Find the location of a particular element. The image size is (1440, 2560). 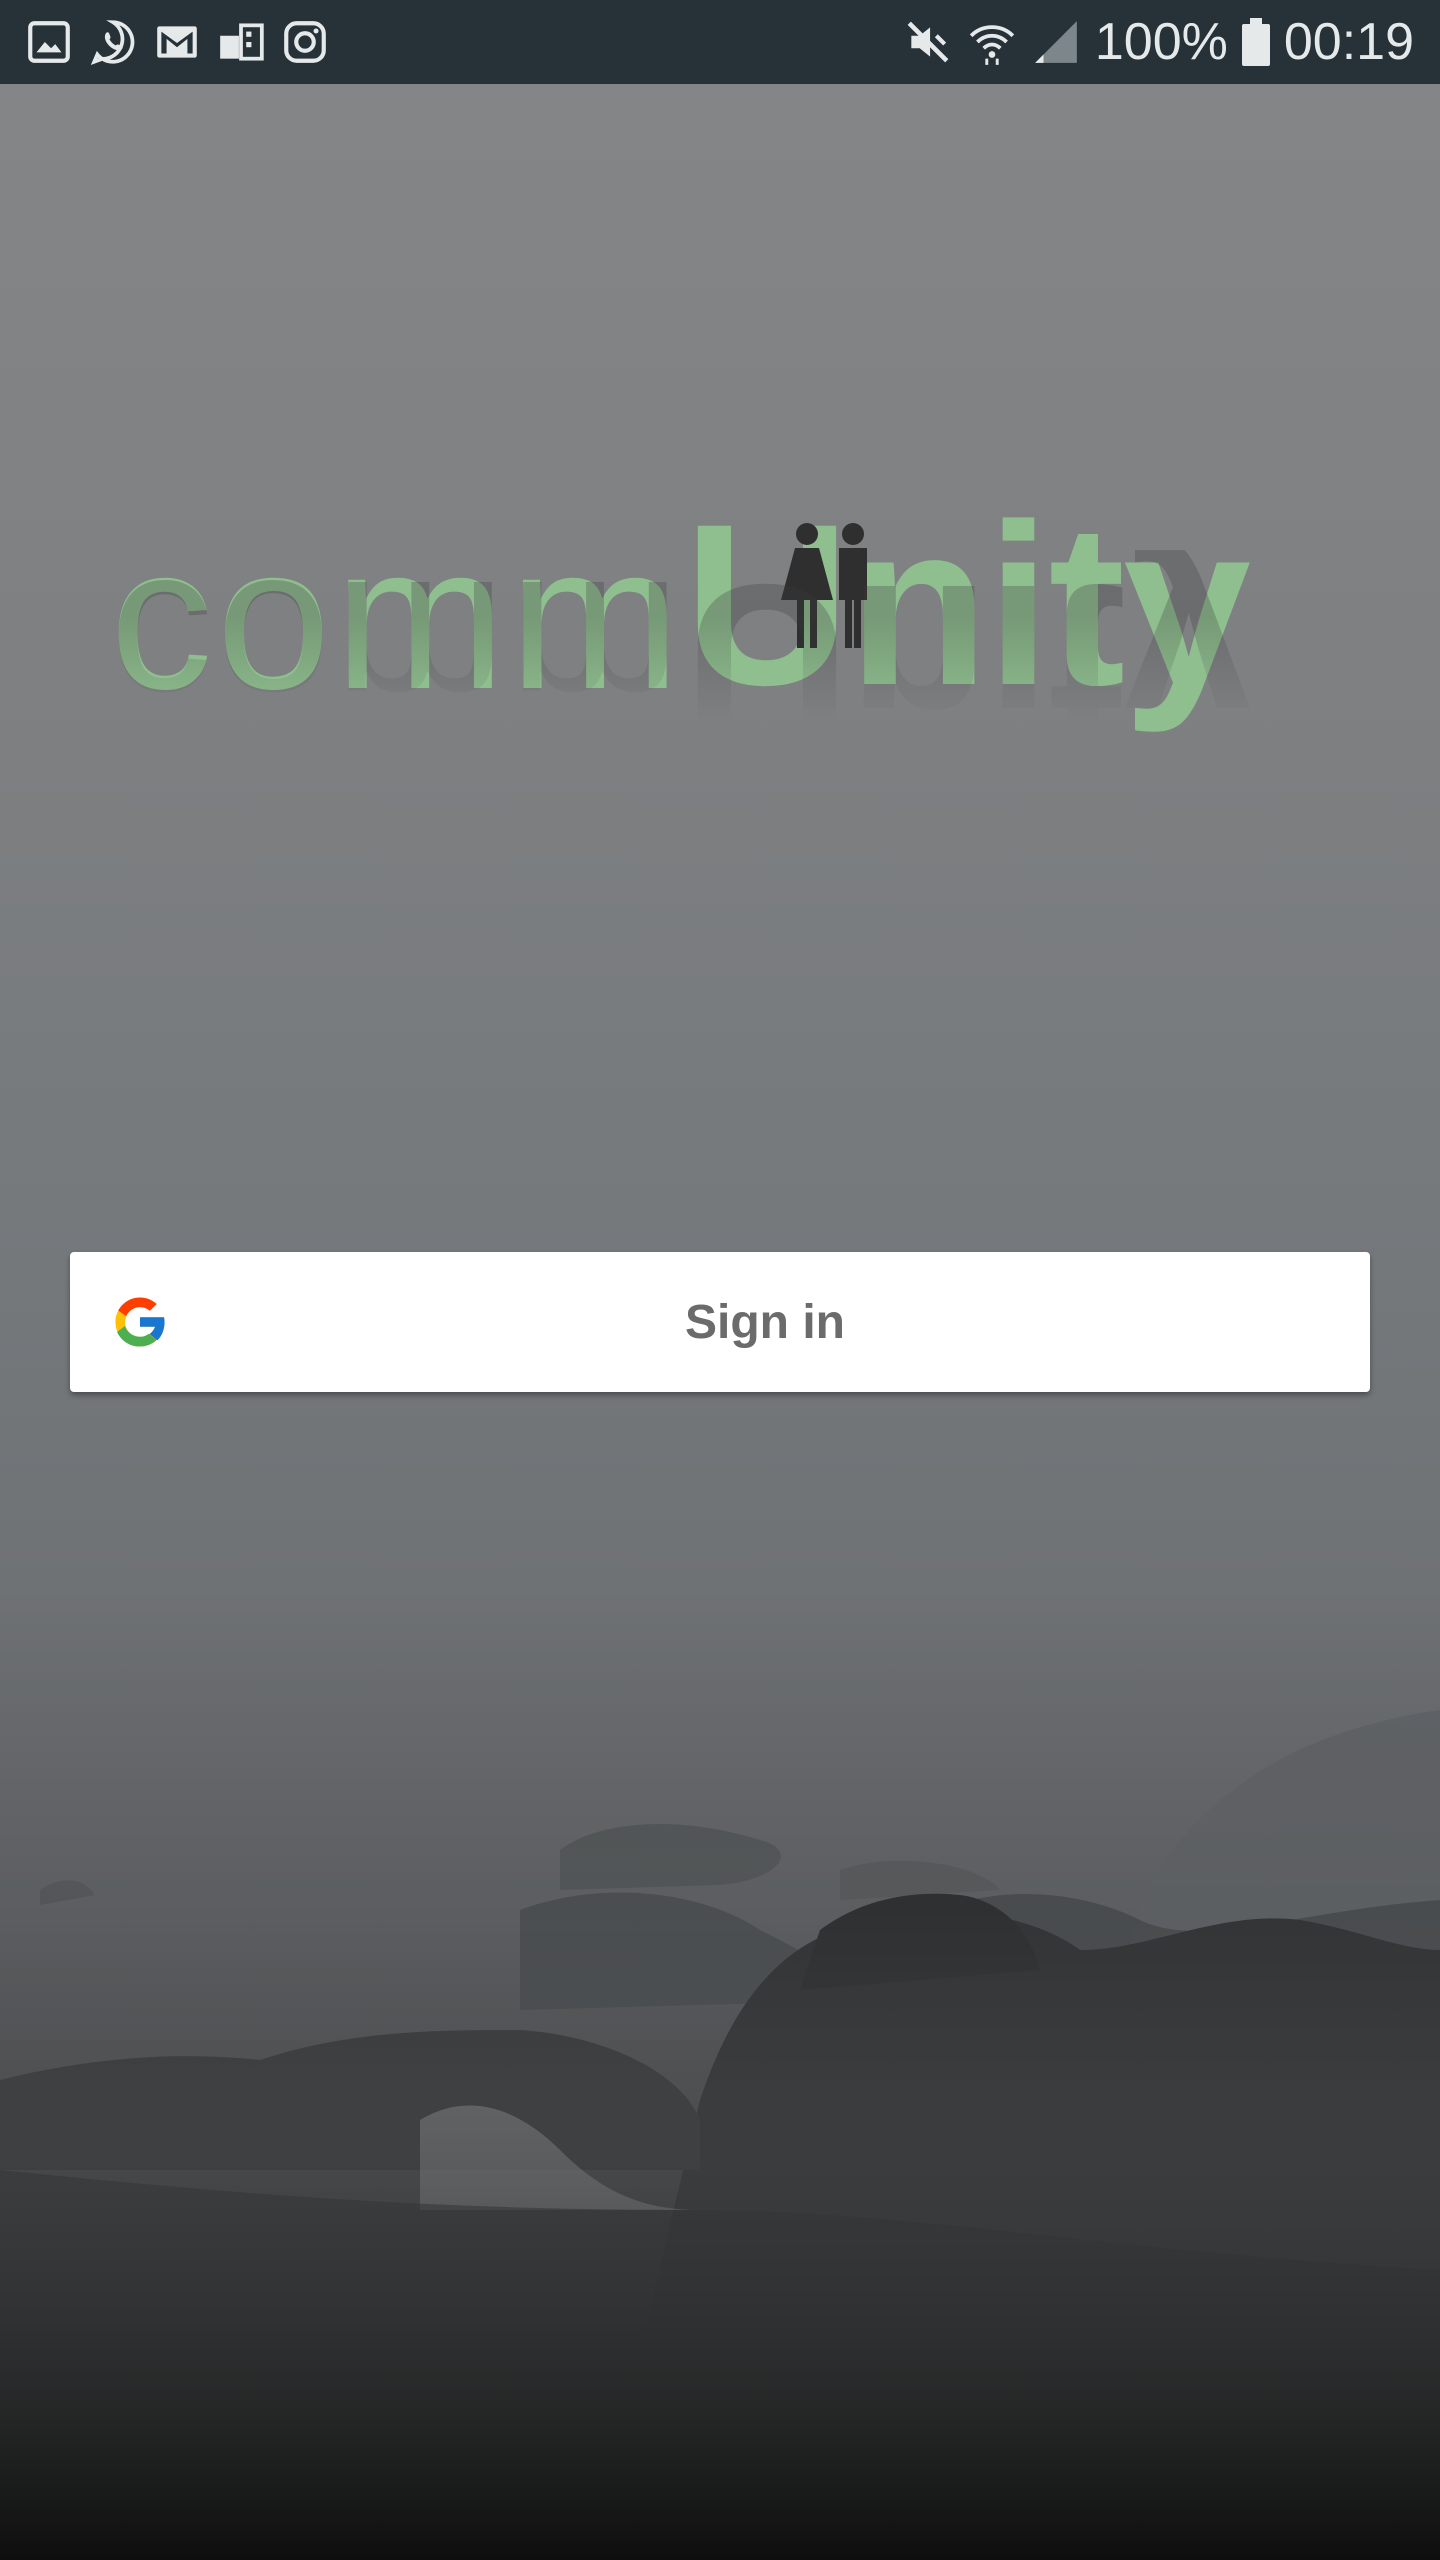

logo-reflection: comm Unity is located at coordinates (679, 665).